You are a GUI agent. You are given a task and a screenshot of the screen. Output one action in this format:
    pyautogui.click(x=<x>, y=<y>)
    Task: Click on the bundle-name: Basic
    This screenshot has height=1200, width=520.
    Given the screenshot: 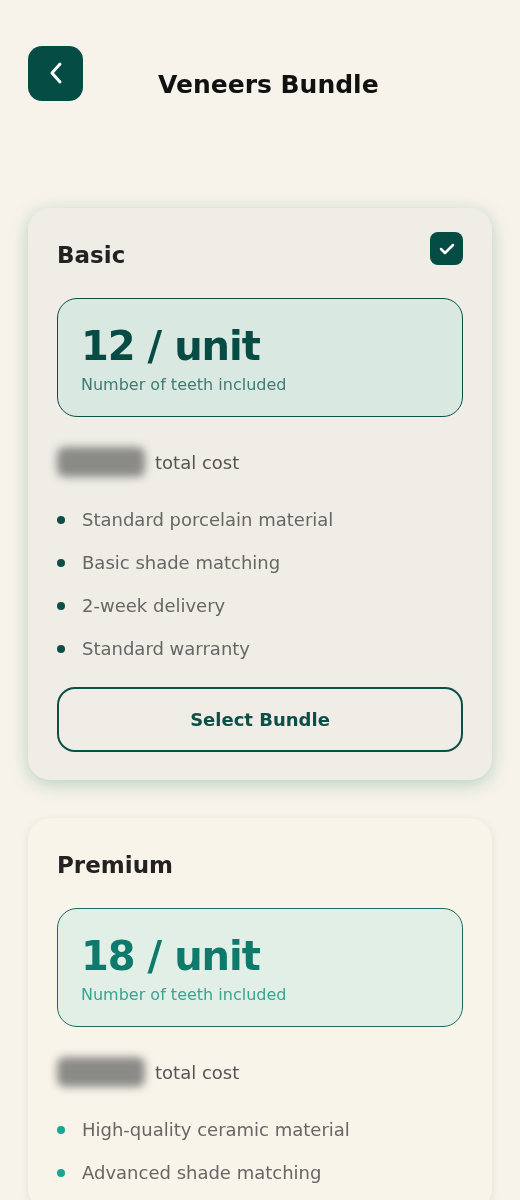 What is the action you would take?
    pyautogui.click(x=91, y=254)
    